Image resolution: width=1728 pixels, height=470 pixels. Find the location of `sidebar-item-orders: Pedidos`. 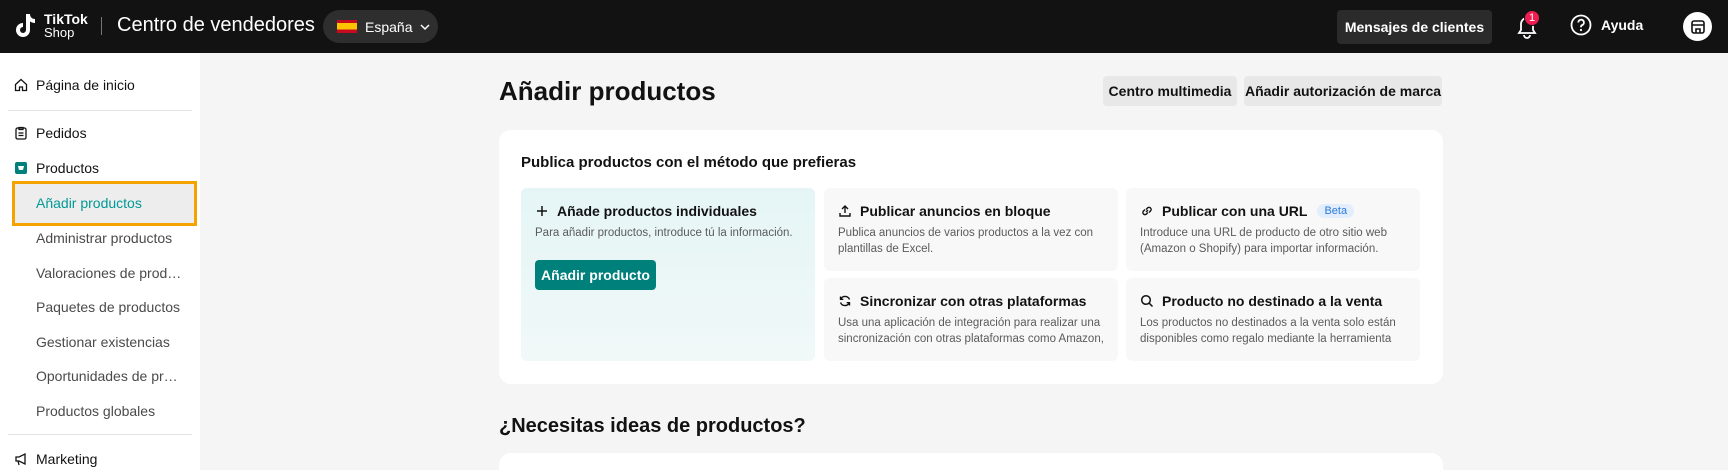

sidebar-item-orders: Pedidos is located at coordinates (50, 133).